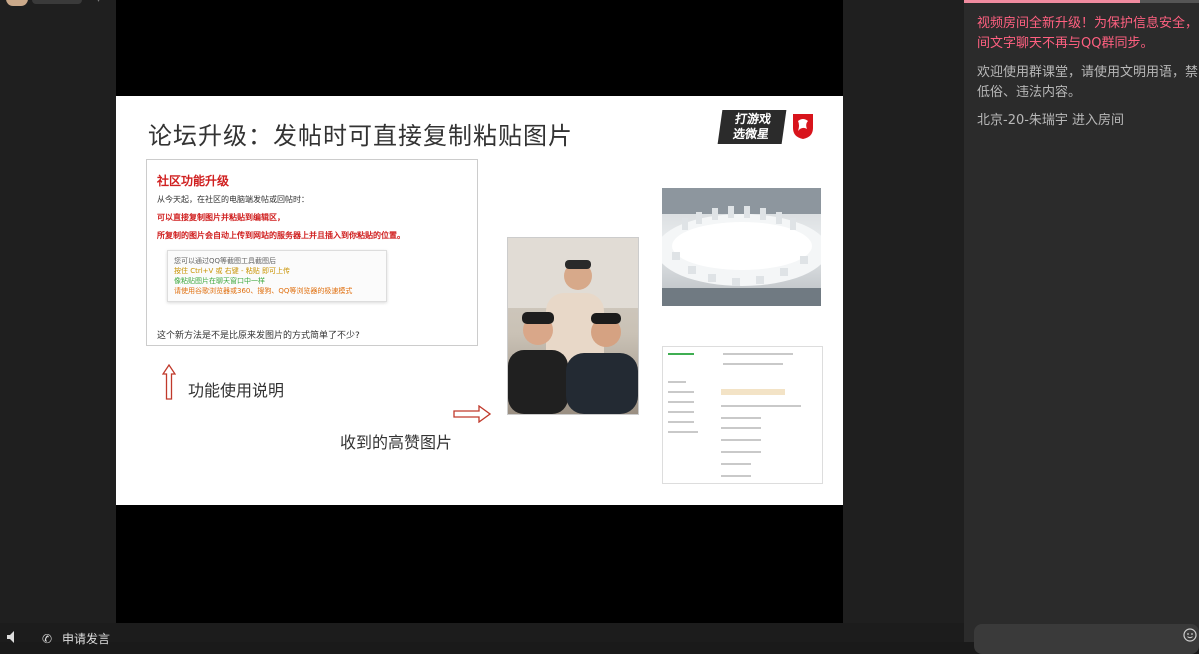 Image resolution: width=1199 pixels, height=654 pixels. Describe the element at coordinates (1088, 23) in the screenshot. I see `system-notice-line-1: 视频房间全新升级！为保护信息安全，` at that location.